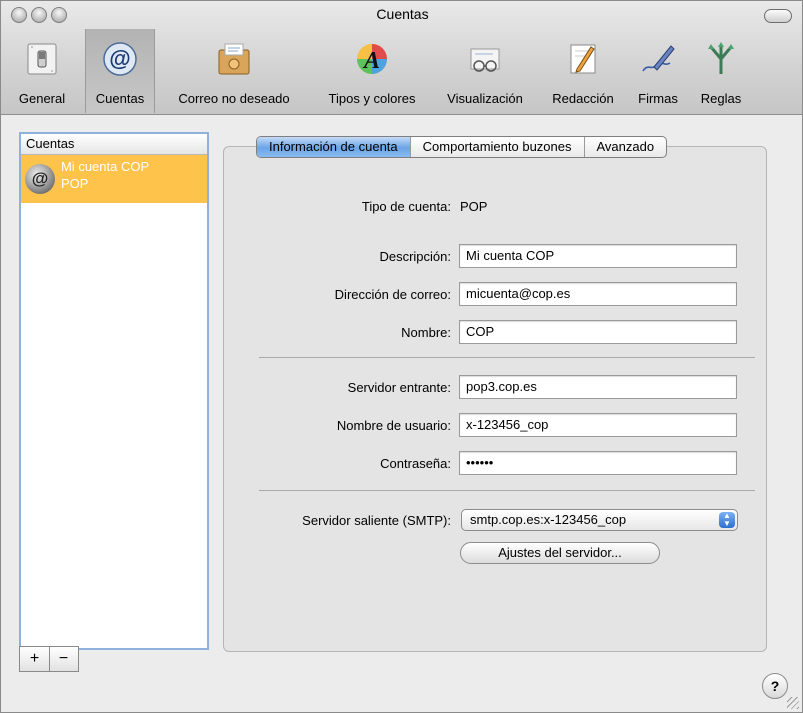  What do you see at coordinates (114, 179) in the screenshot?
I see `account-list-item: @ Mi cuenta COP POP` at bounding box center [114, 179].